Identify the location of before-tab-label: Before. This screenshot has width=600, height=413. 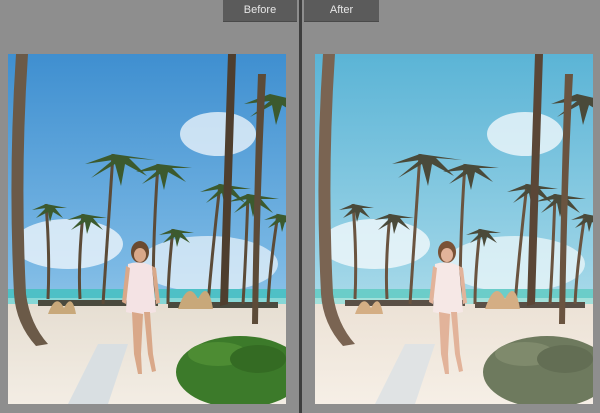
(260, 10).